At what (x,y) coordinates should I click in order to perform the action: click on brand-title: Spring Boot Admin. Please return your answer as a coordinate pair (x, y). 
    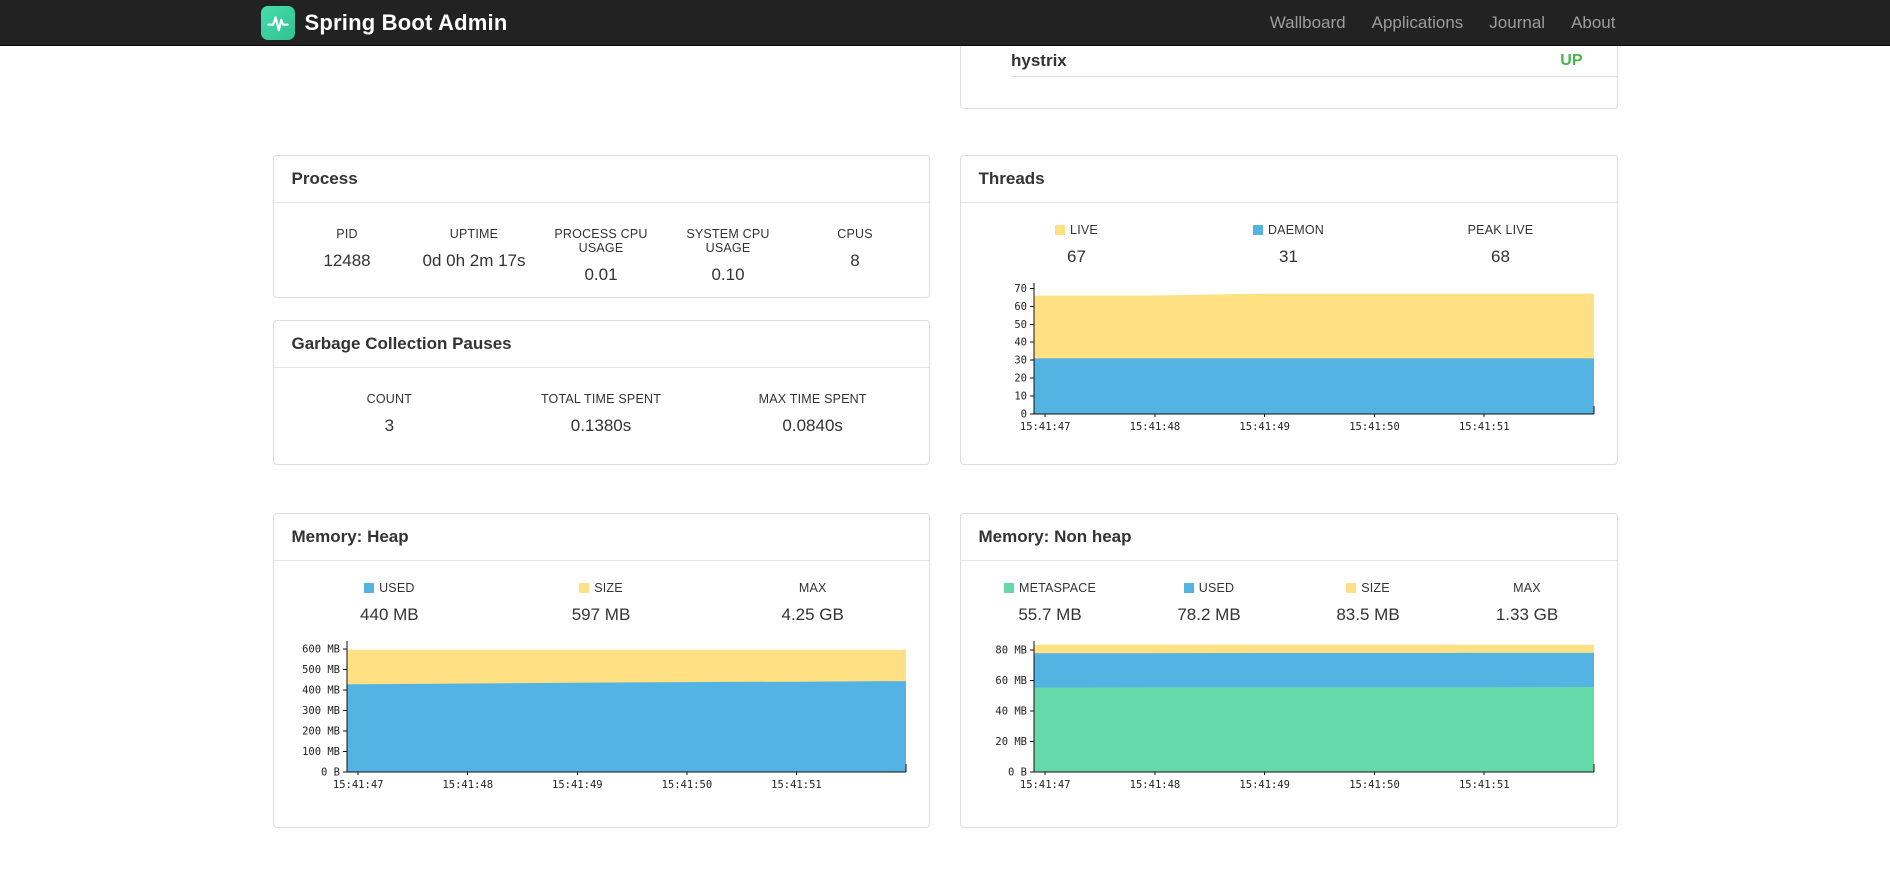
    Looking at the image, I should click on (406, 22).